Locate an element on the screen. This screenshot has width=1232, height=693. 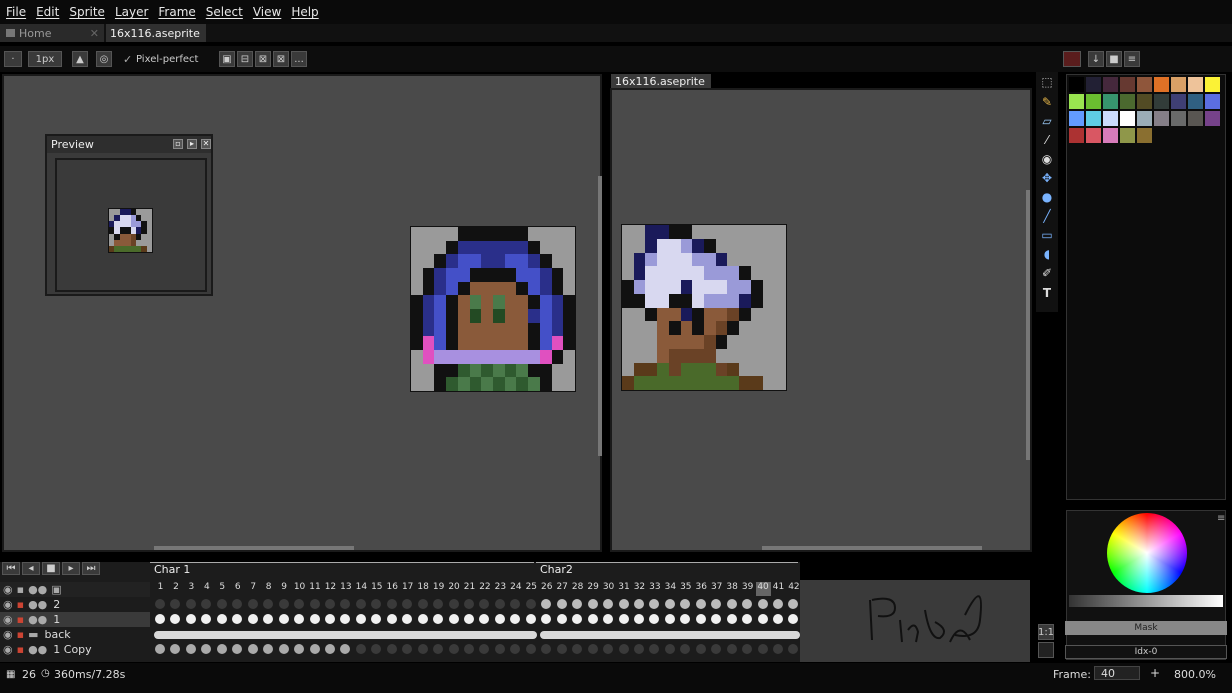
frame-header-cell: 26 is located at coordinates (546, 589).